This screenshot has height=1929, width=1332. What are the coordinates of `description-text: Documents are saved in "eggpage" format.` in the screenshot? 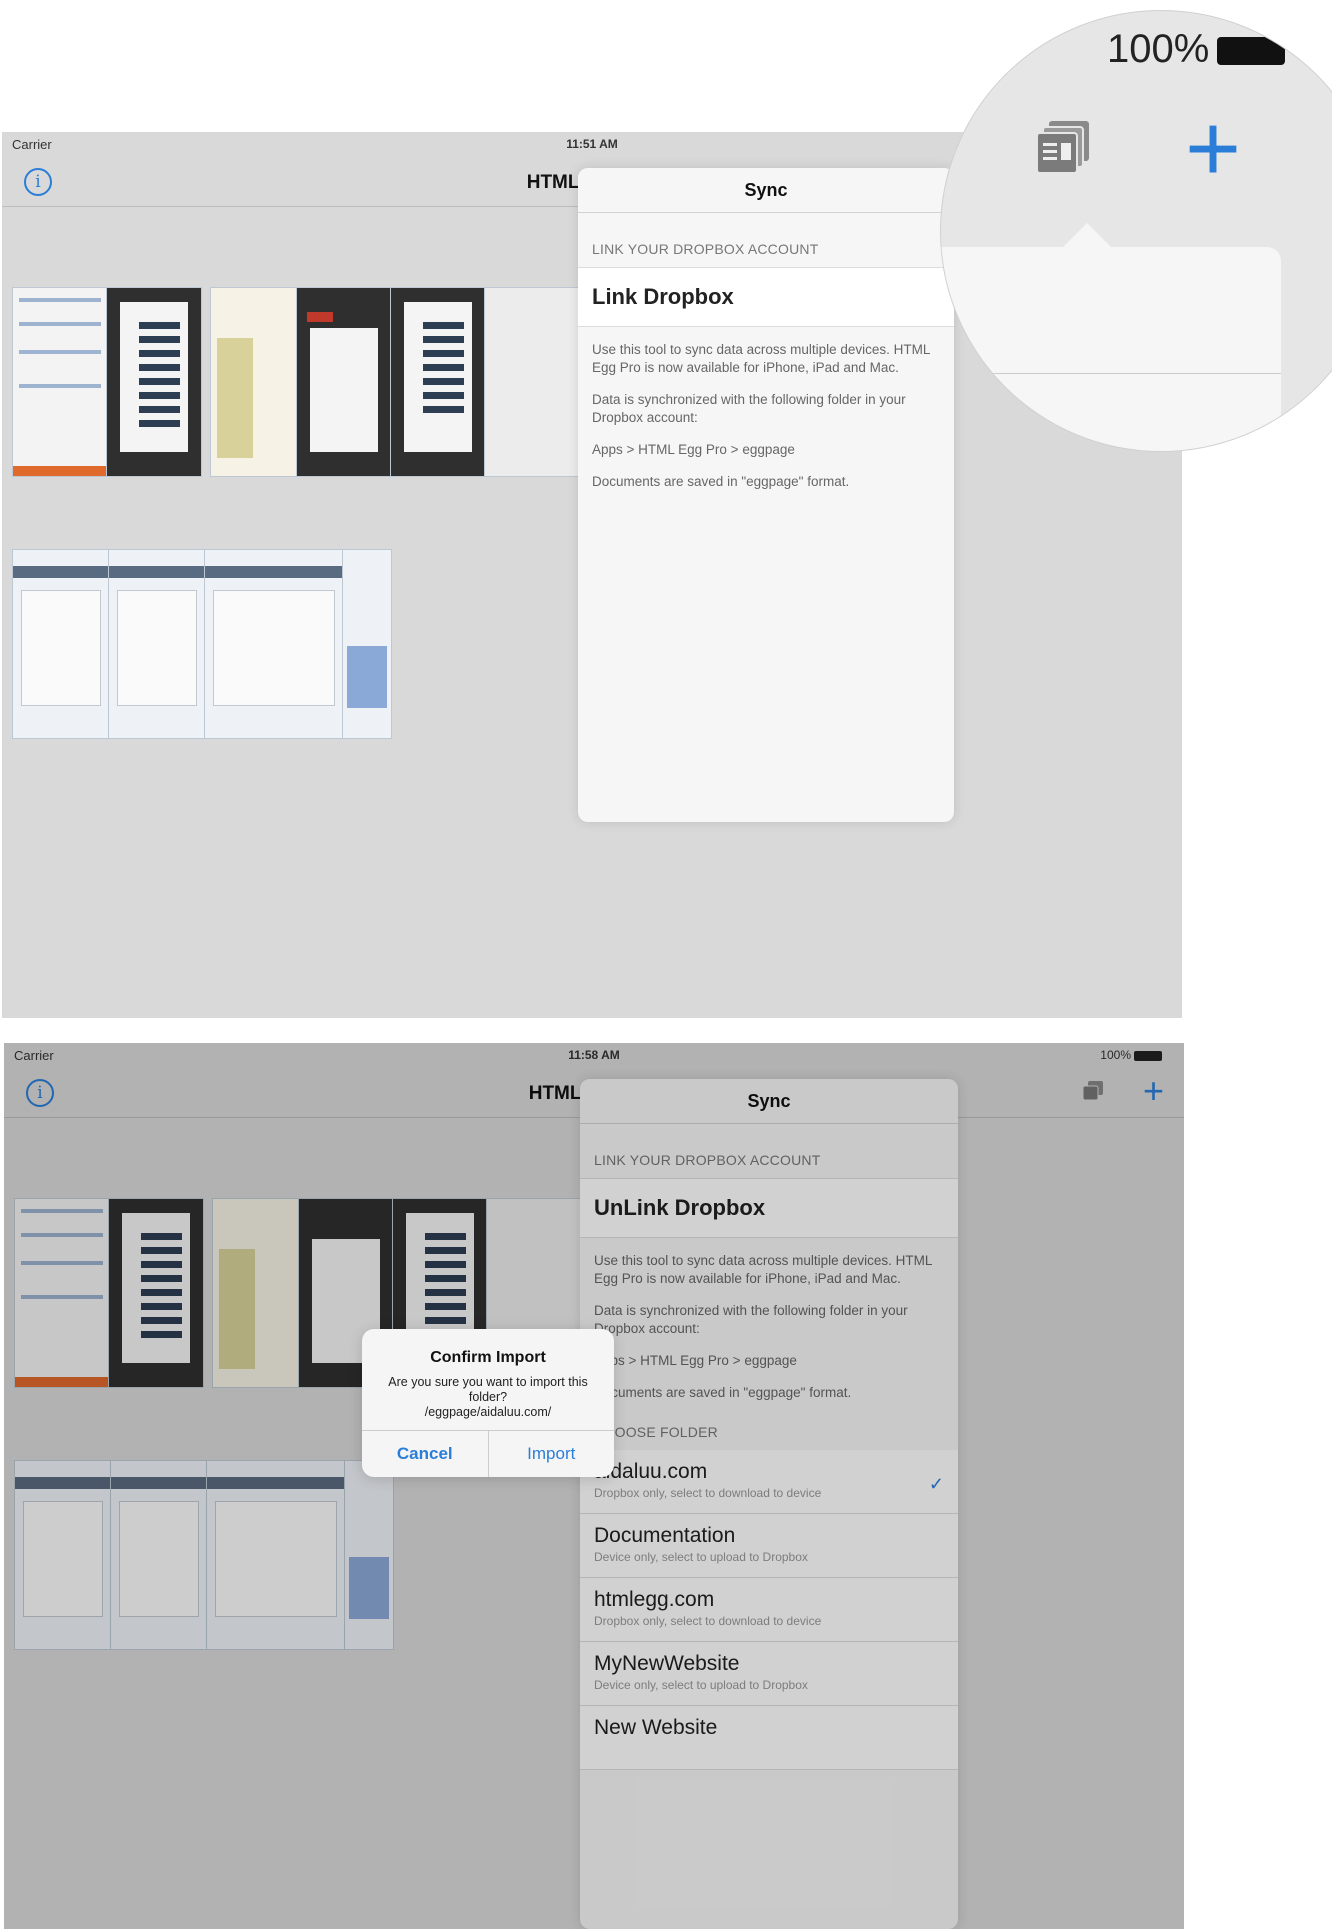 It's located at (721, 481).